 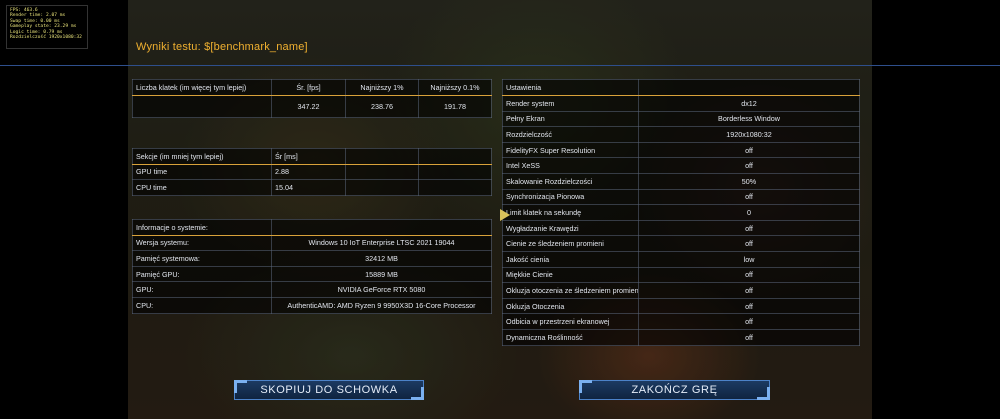 I want to click on table-header: Ustawienia, so click(x=570, y=87).